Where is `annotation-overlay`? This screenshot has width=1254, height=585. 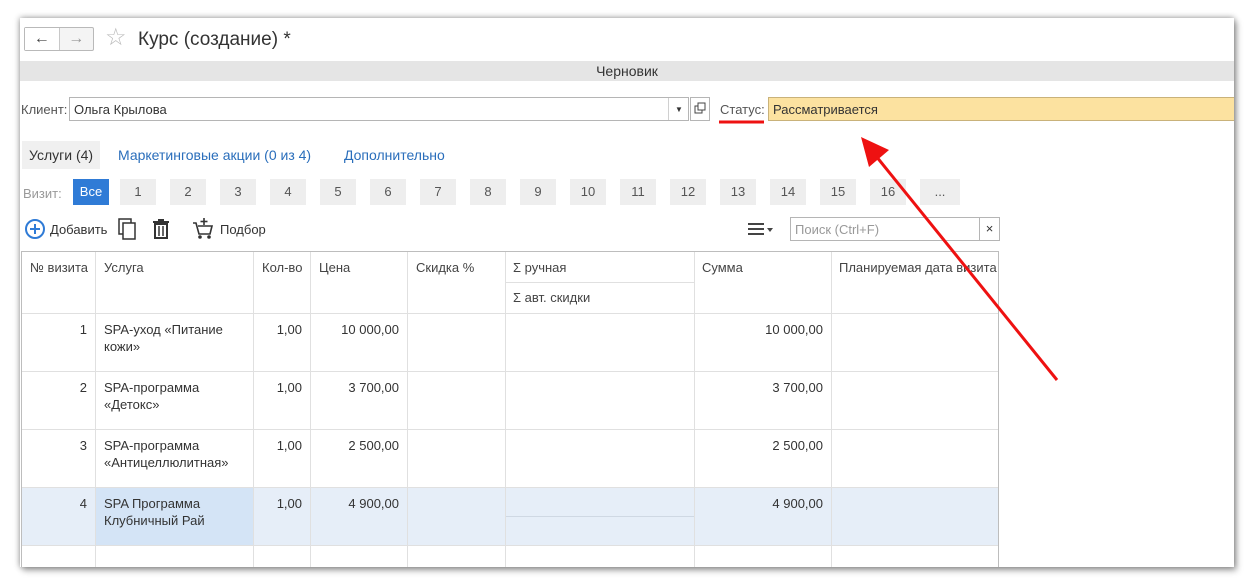
annotation-overlay is located at coordinates (889, 250).